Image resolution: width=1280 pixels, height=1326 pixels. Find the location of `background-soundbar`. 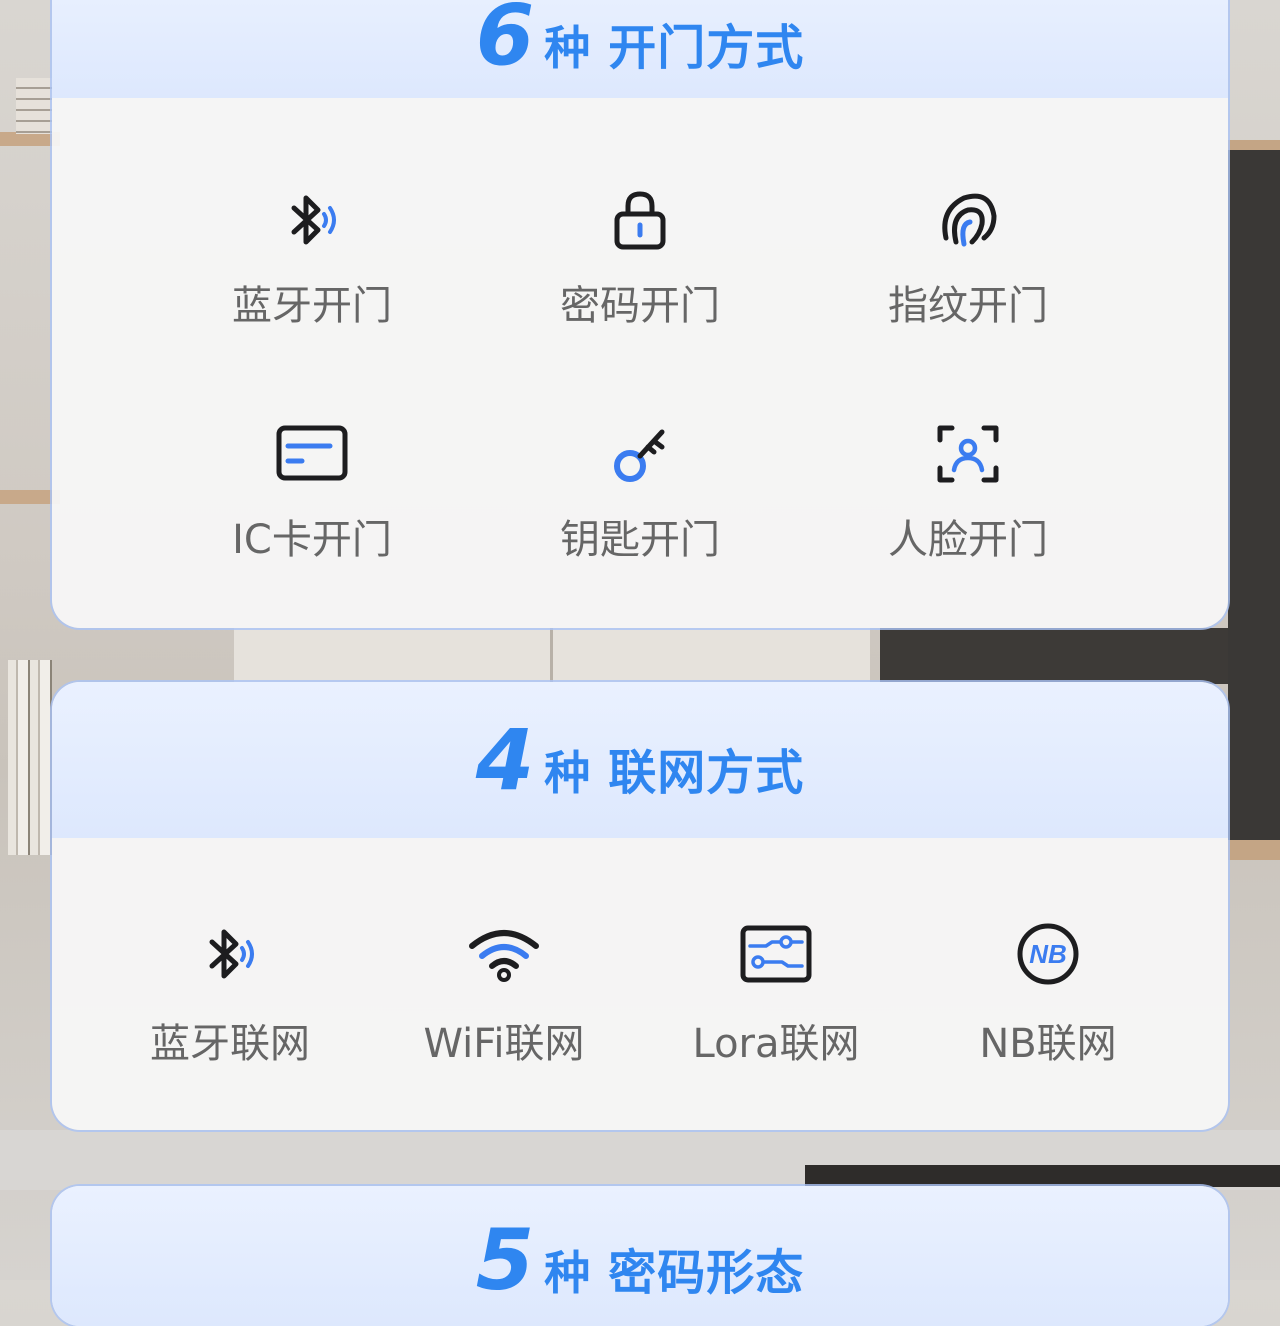

background-soundbar is located at coordinates (1042, 1176).